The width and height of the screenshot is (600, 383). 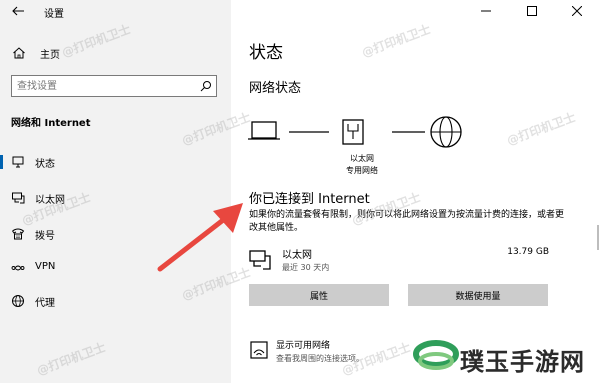 I want to click on diagram-network-label: 专用网络, so click(x=362, y=170).